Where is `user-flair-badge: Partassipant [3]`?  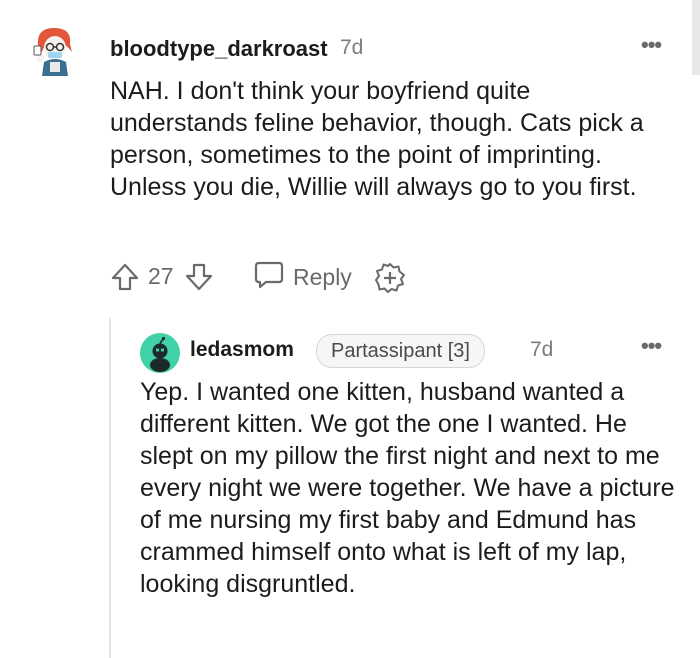 user-flair-badge: Partassipant [3] is located at coordinates (400, 351).